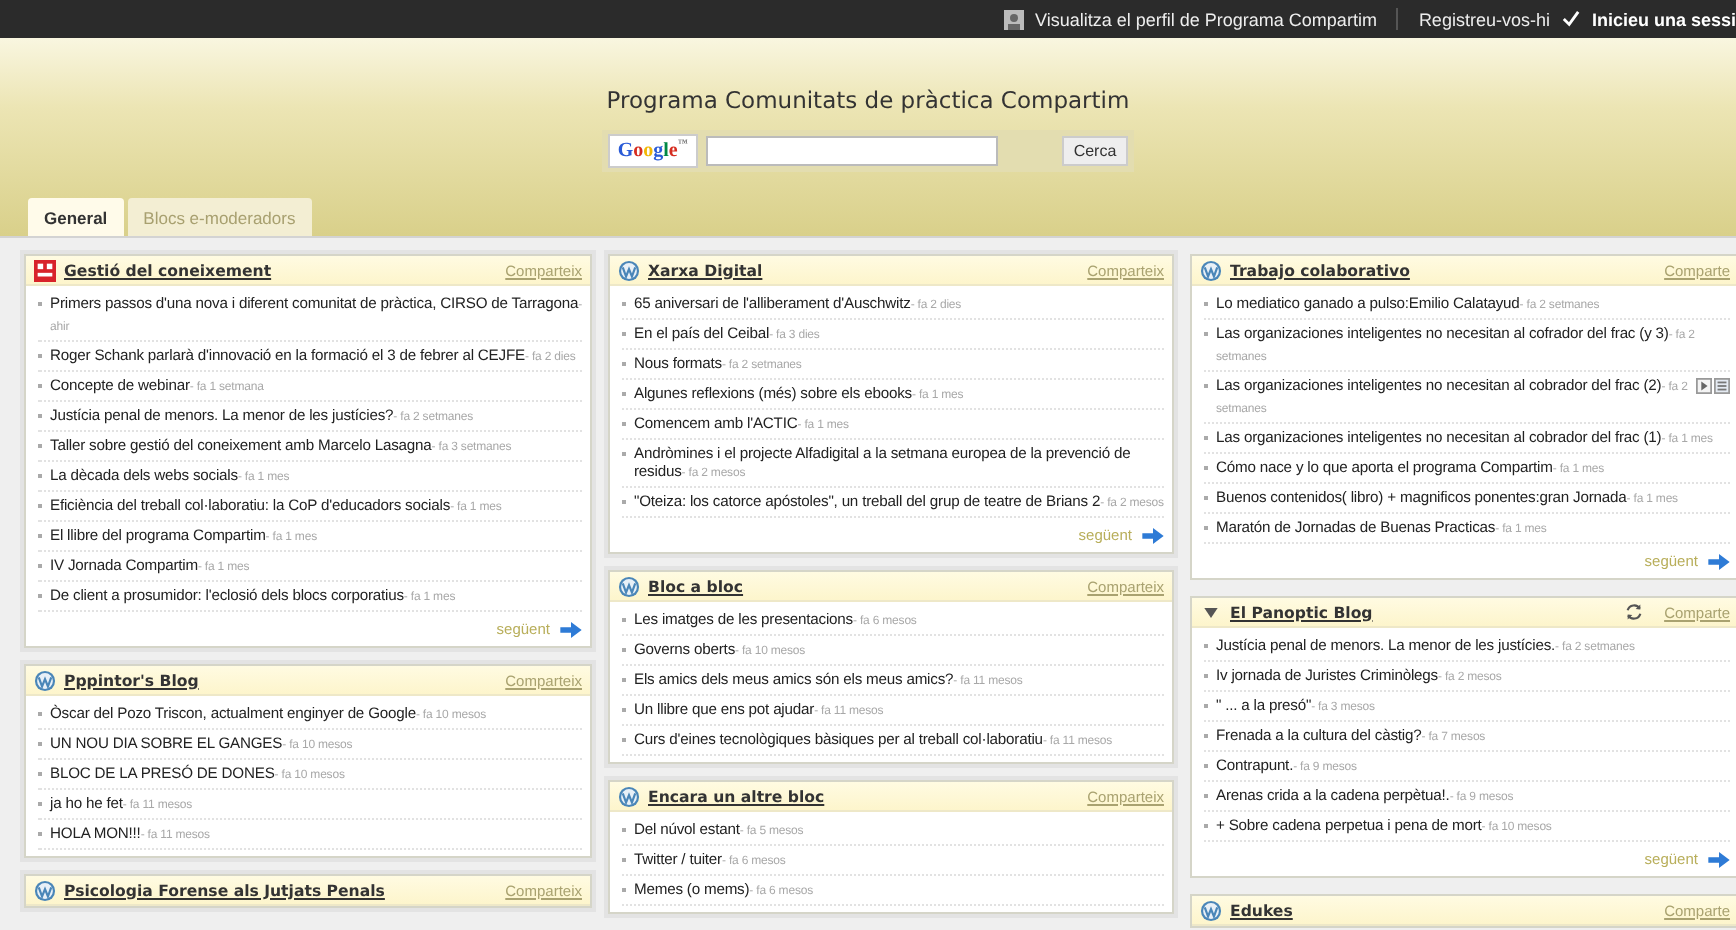  I want to click on play-icon, so click(1704, 385).